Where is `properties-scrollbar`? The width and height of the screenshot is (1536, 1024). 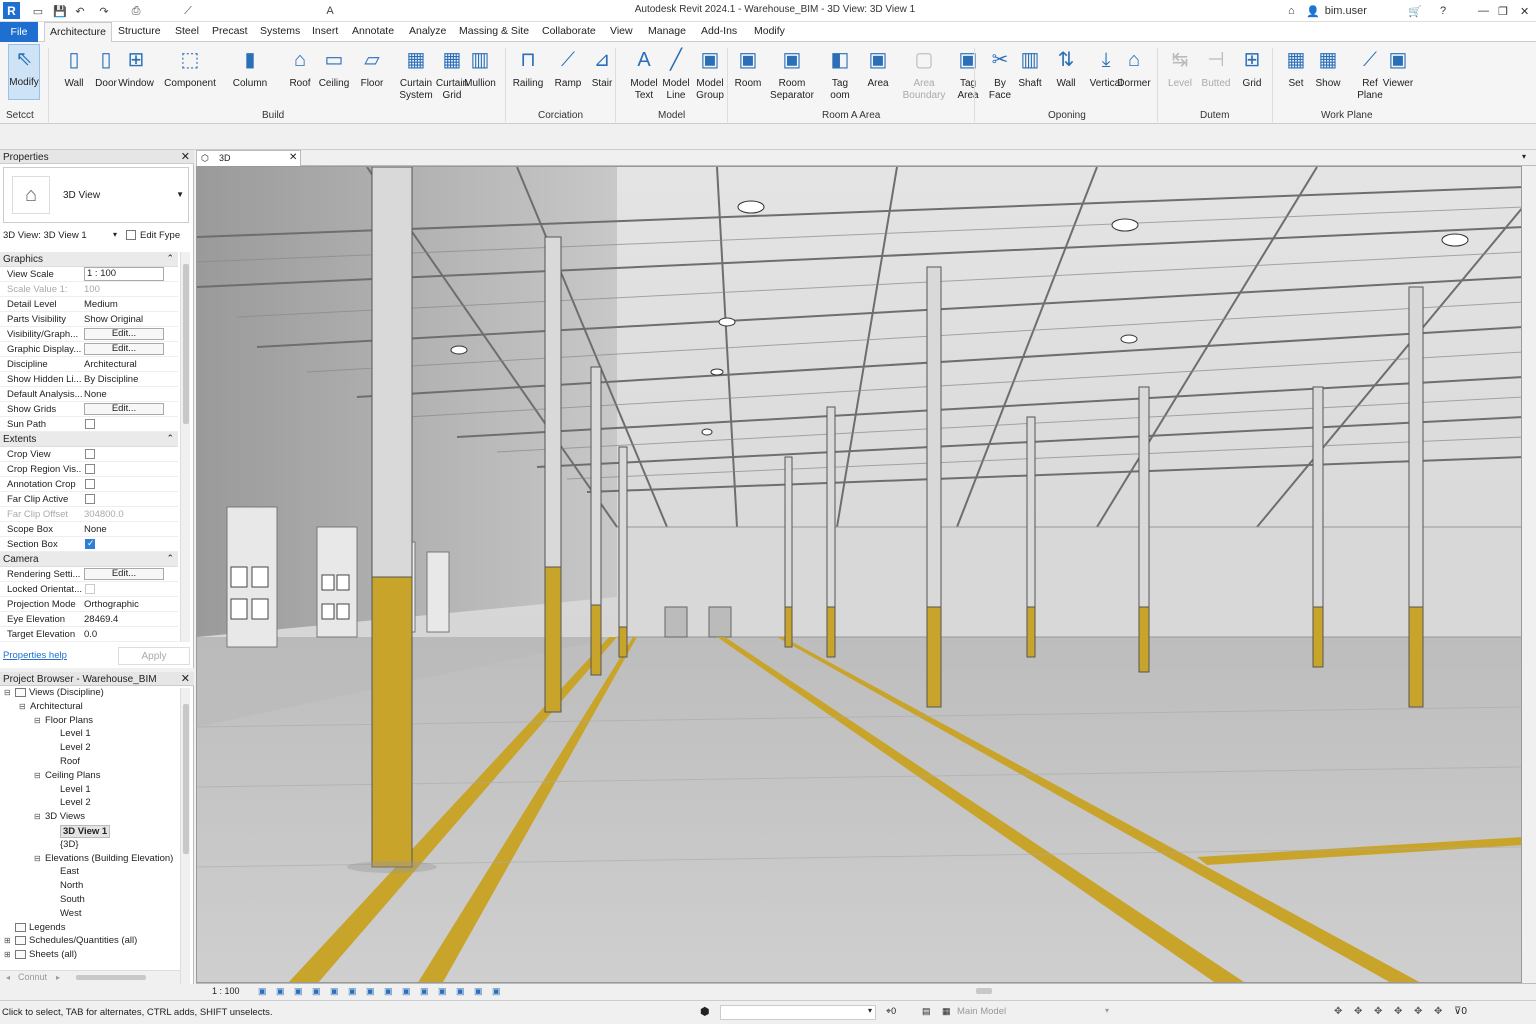 properties-scrollbar is located at coordinates (185, 447).